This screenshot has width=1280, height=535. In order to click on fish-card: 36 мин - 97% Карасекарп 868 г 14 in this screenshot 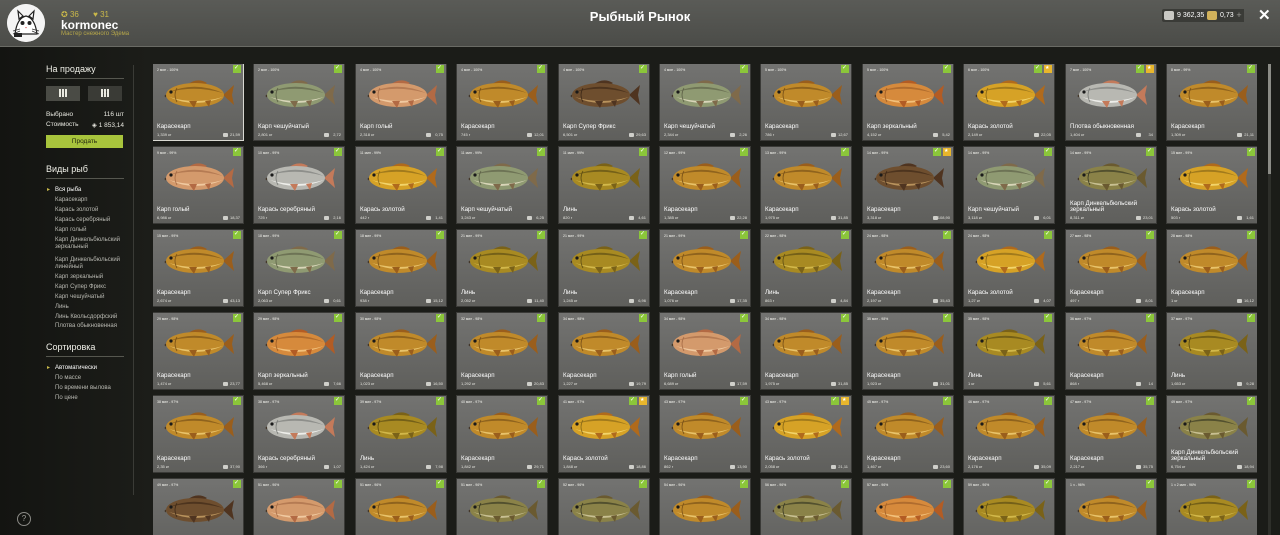, I will do `click(1111, 351)`.